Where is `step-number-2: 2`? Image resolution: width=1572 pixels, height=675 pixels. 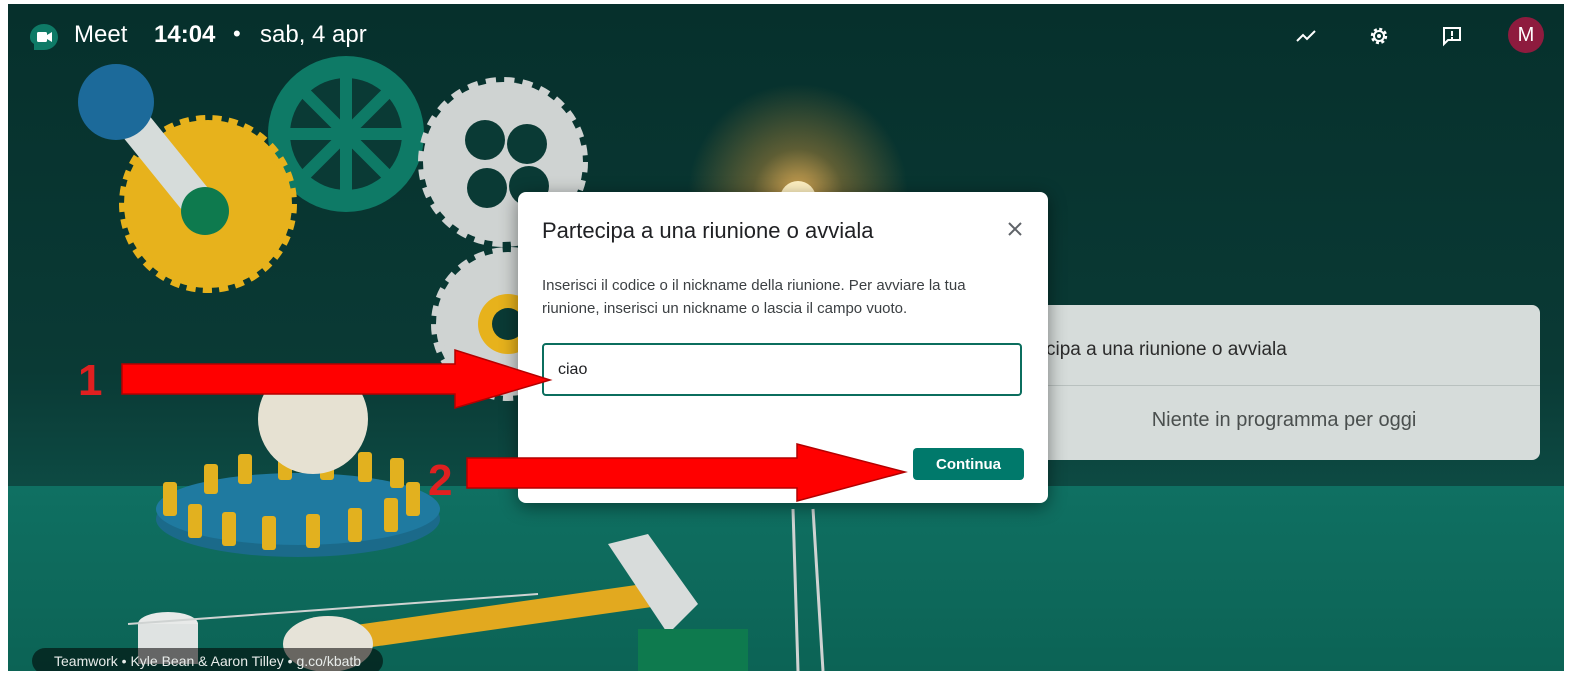 step-number-2: 2 is located at coordinates (440, 480).